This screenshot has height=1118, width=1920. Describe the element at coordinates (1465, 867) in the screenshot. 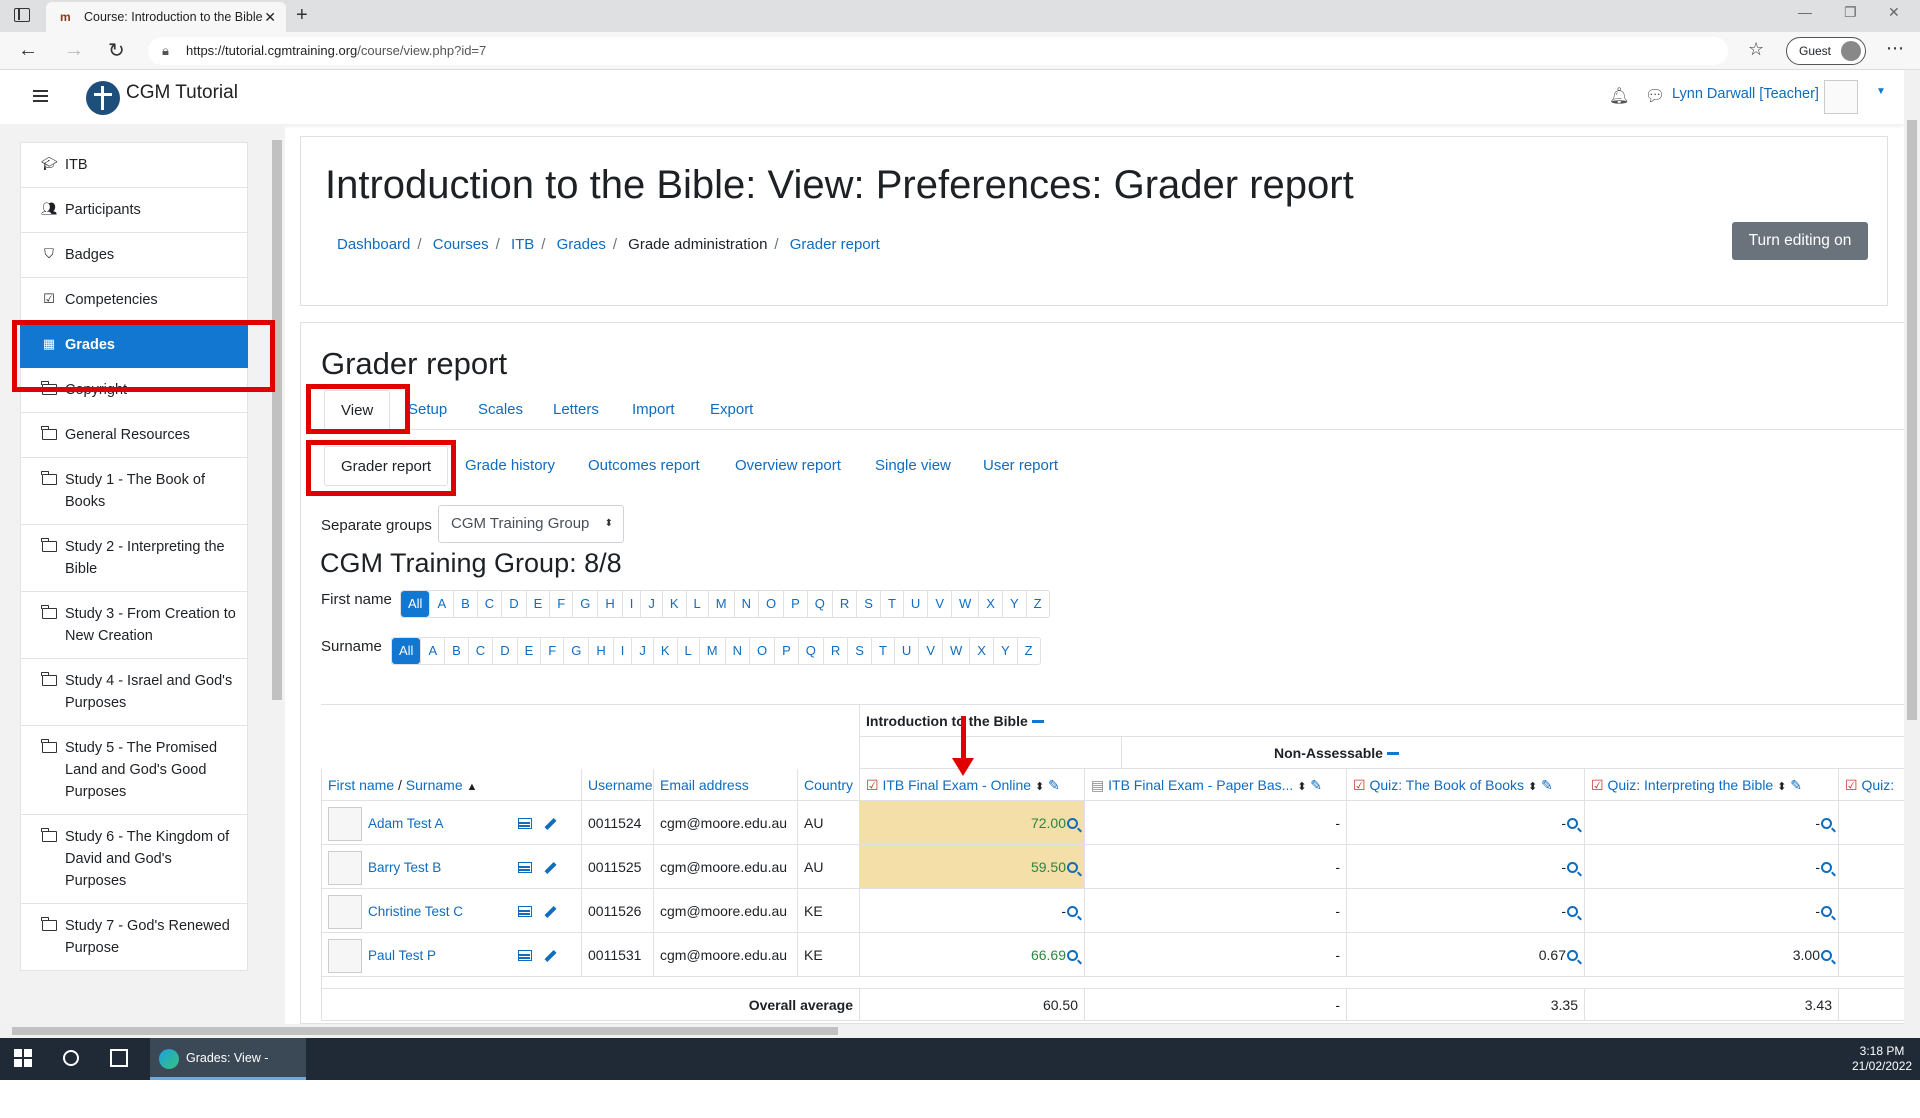

I see `cell-g3: -` at that location.